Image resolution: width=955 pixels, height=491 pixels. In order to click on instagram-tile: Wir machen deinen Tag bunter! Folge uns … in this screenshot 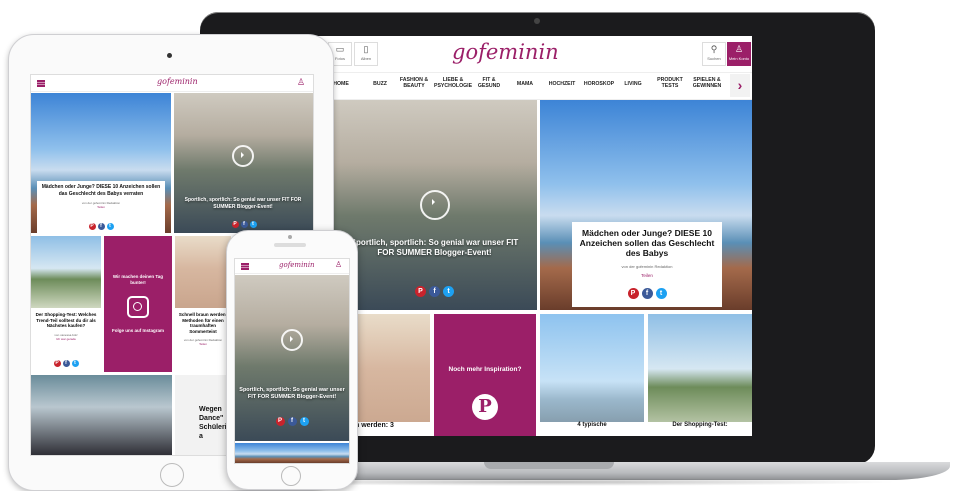, I will do `click(138, 304)`.